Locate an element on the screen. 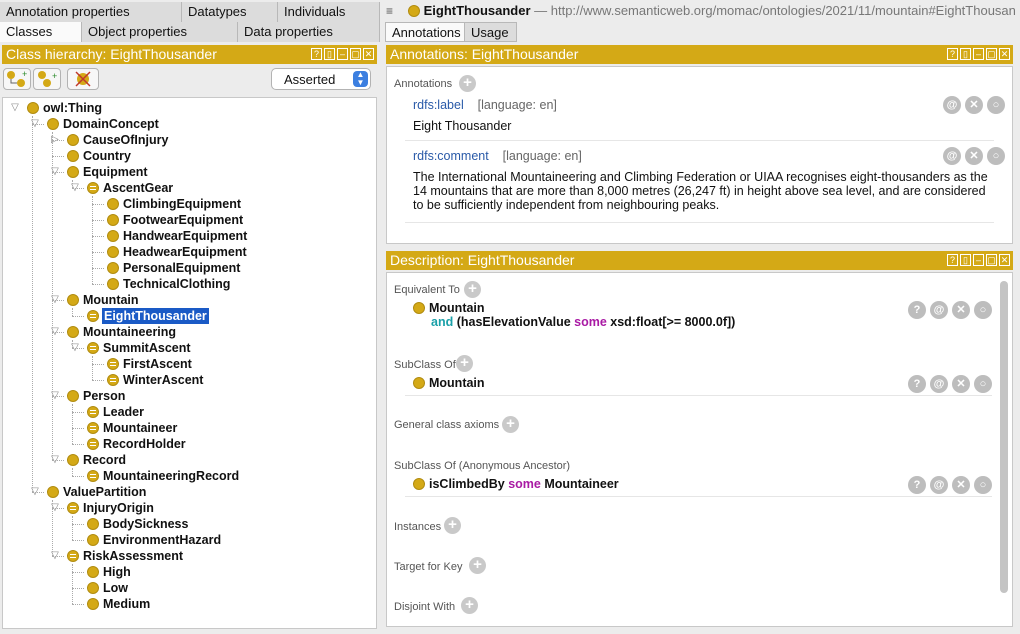 The image size is (1020, 634). tab-usage: Usage is located at coordinates (491, 32).